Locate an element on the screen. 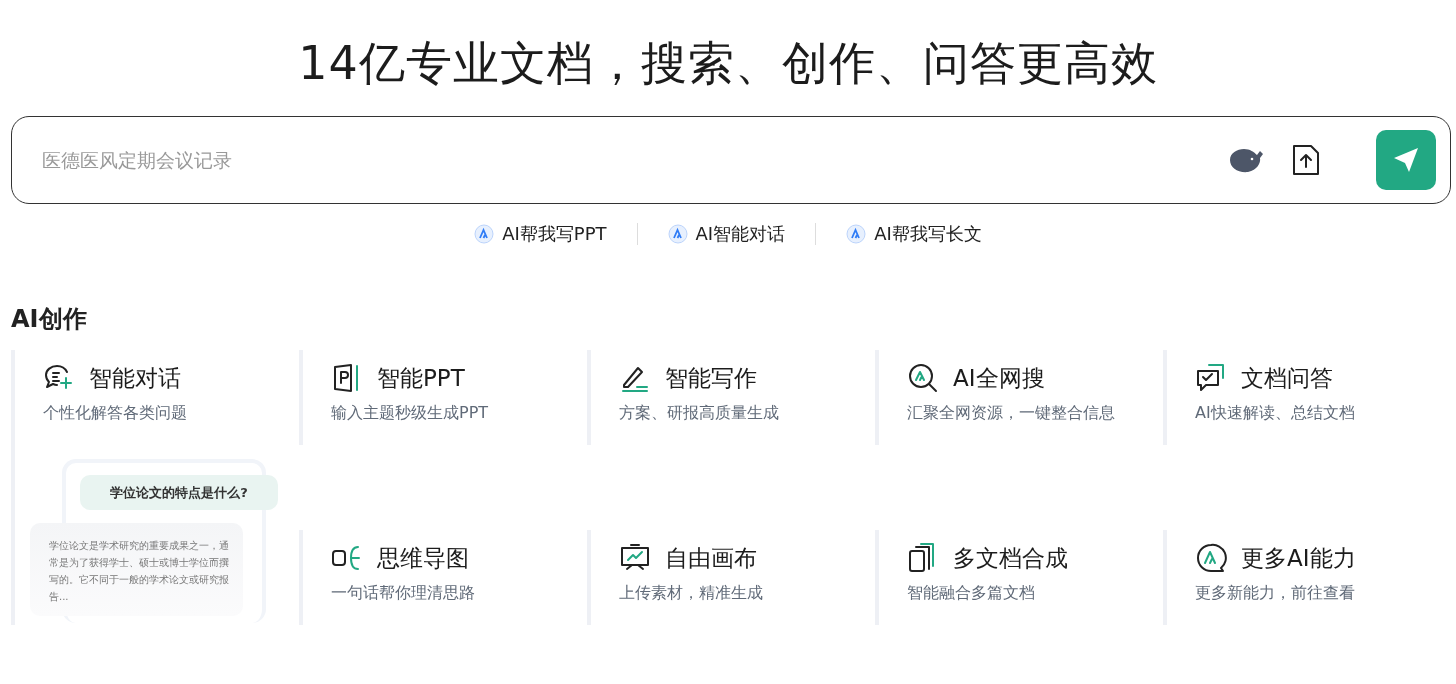 The image size is (1456, 684). feature-subtitle: 更多新能力，前往查看 is located at coordinates (1275, 593).